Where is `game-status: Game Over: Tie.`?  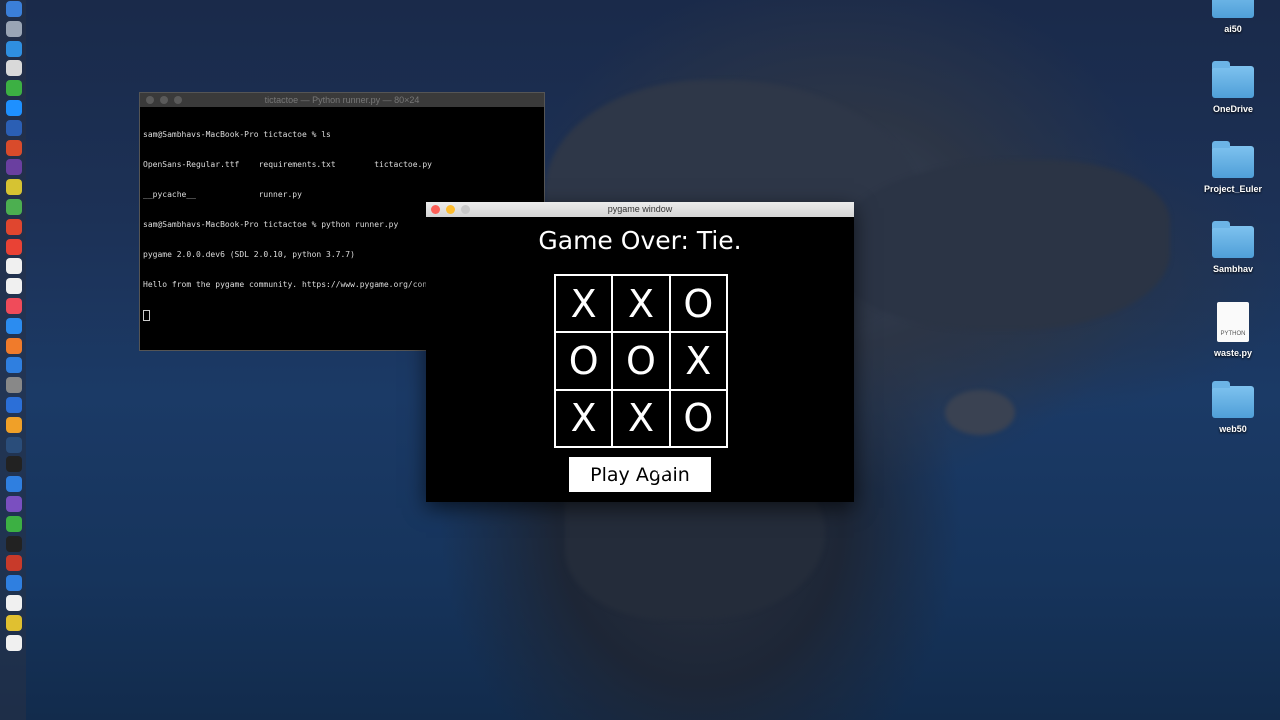 game-status: Game Over: Tie. is located at coordinates (640, 240).